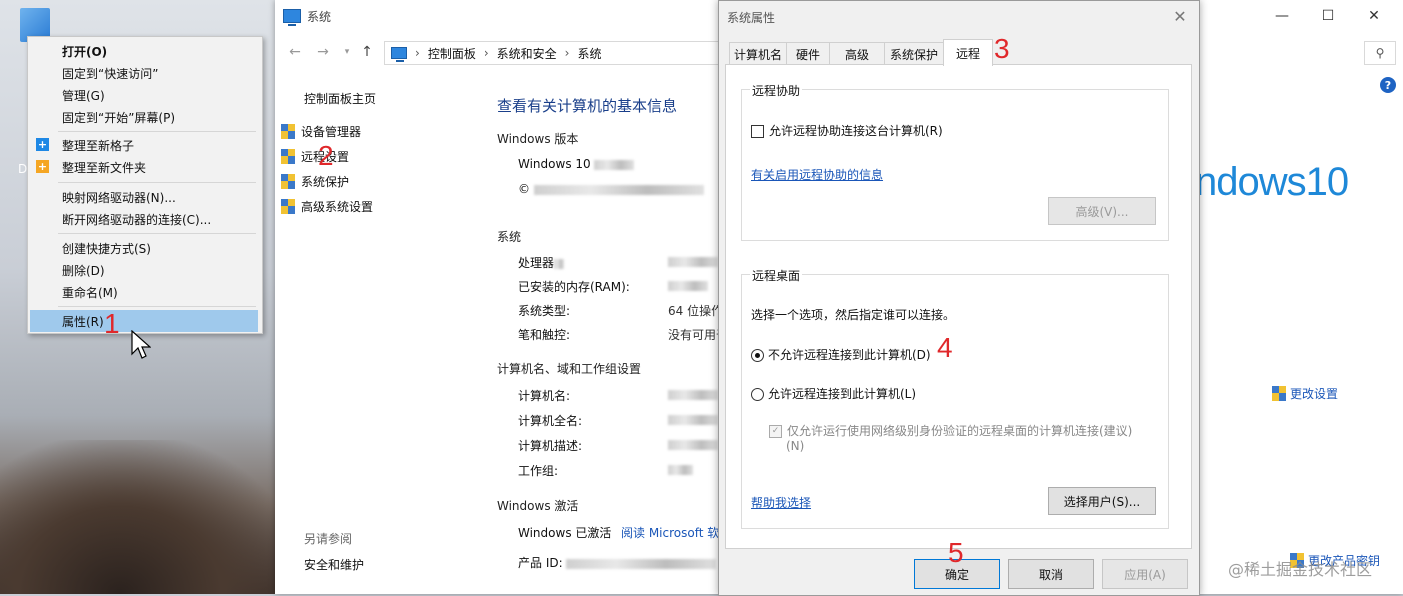 The image size is (1403, 596). I want to click on dialog-title: 系统属性, so click(751, 18).